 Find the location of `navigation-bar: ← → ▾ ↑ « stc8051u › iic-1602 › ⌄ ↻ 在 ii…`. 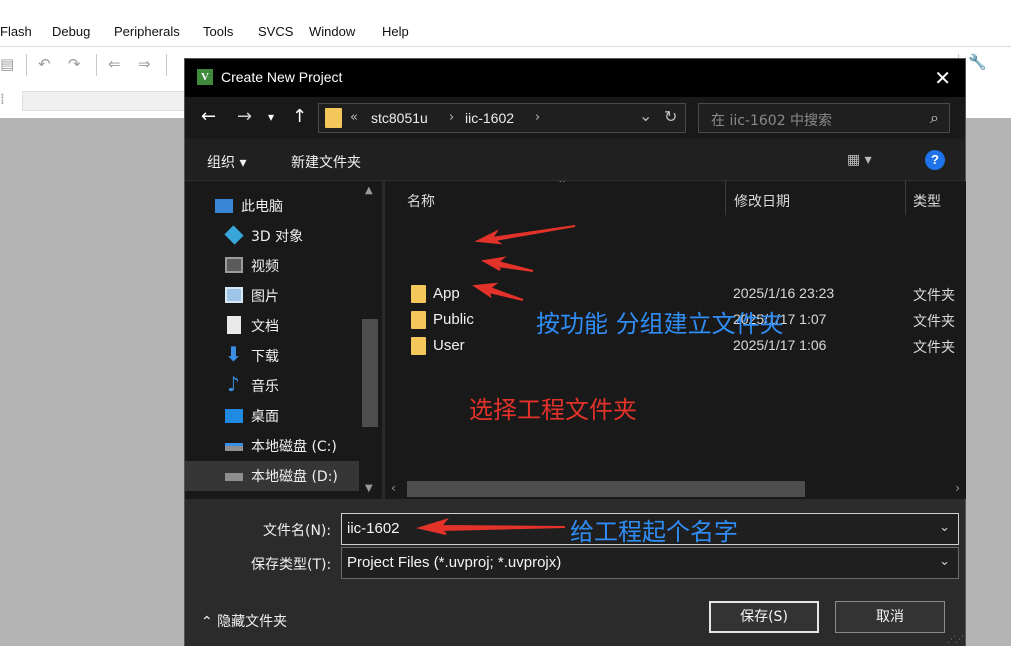

navigation-bar: ← → ▾ ↑ « stc8051u › iic-1602 › ⌄ ↻ 在 ii… is located at coordinates (575, 118).